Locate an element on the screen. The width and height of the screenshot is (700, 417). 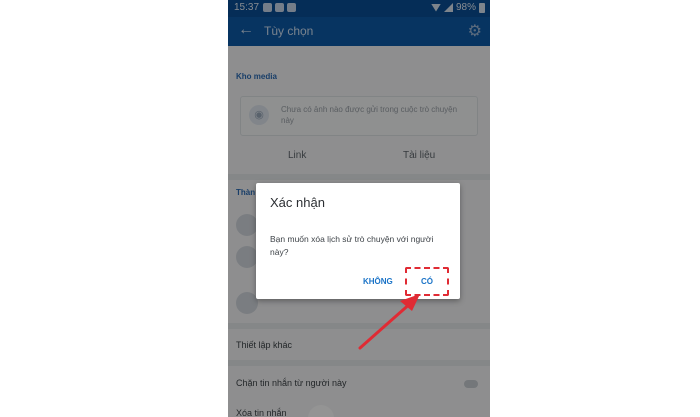
yes-button: CÓ is located at coordinates (427, 281).